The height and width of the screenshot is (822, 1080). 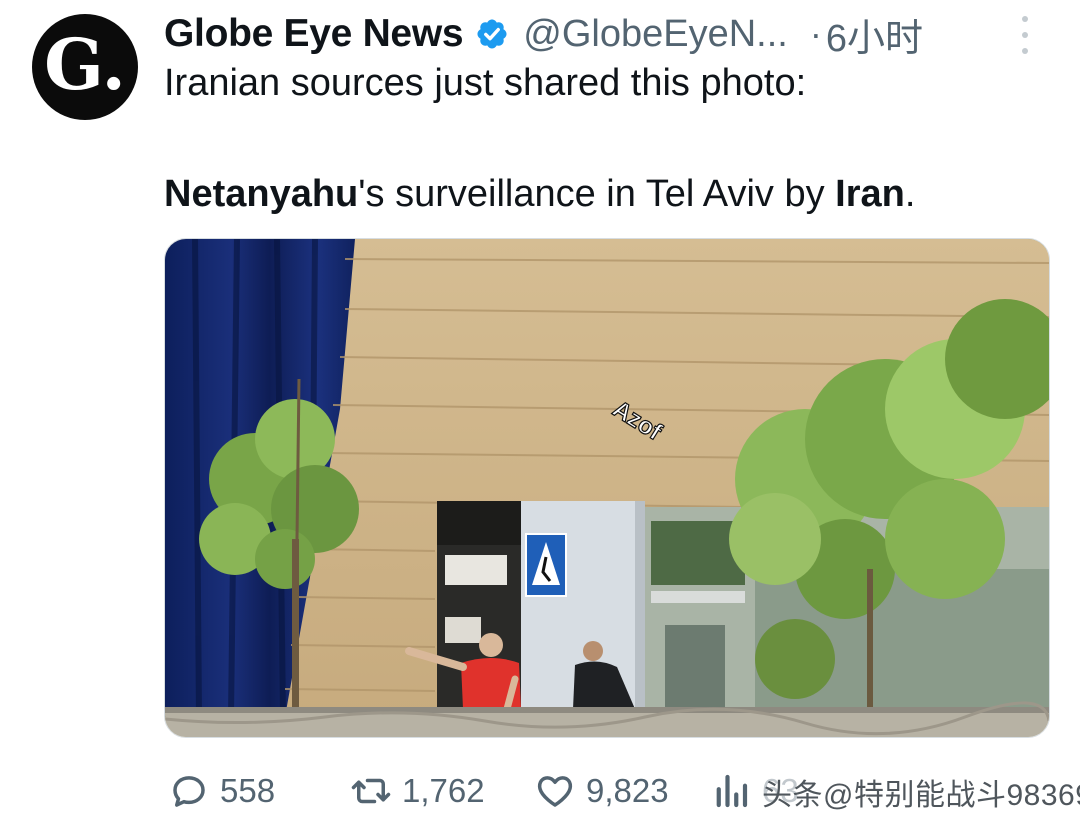 I want to click on tweet-header: Globe Eye News @GlobeEyeN... · 6小时, so click(x=543, y=35).